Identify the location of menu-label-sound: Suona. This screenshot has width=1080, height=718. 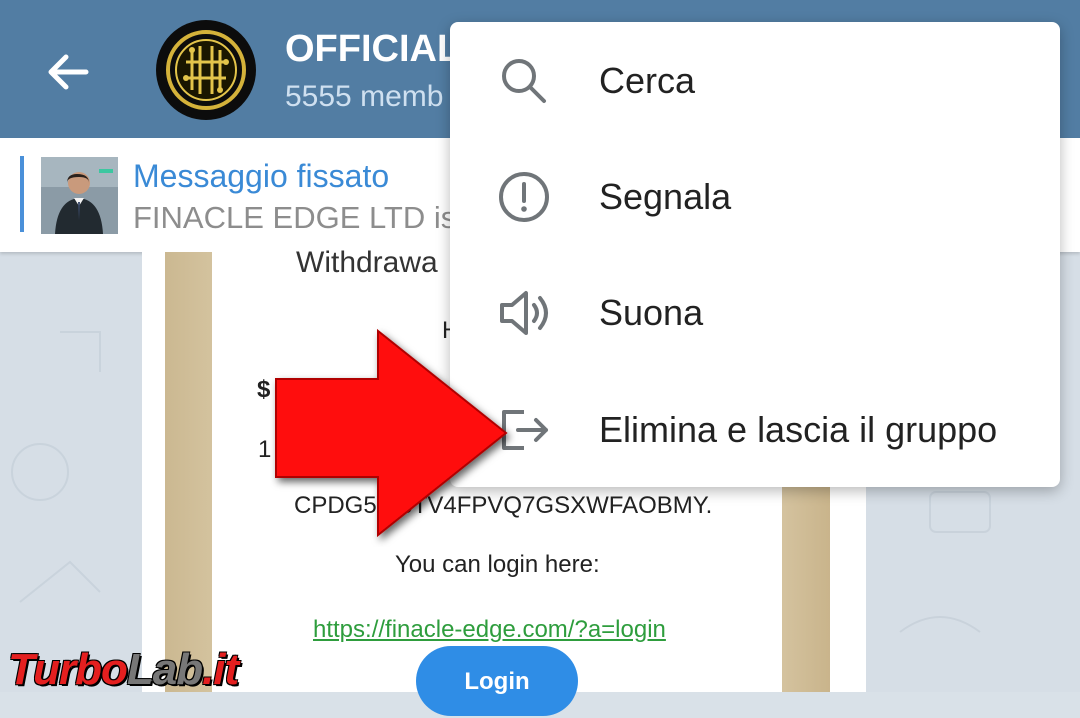
(651, 312).